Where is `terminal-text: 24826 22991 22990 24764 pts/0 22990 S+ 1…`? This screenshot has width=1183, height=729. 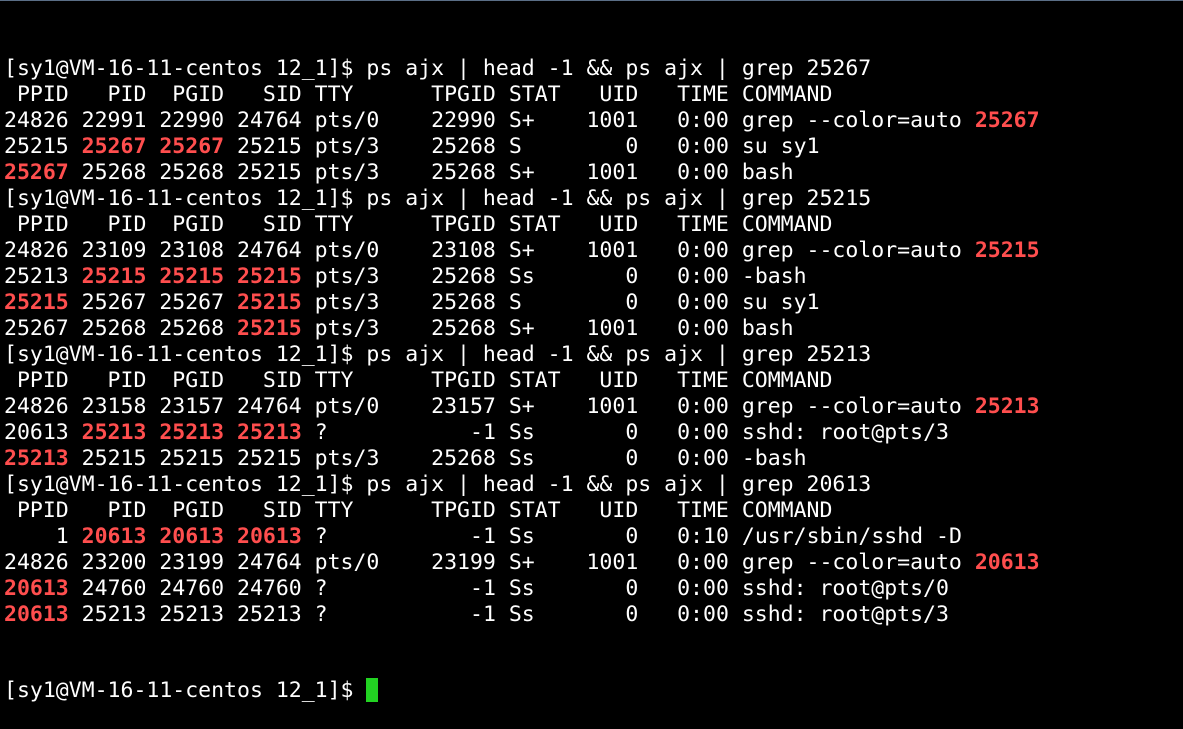 terminal-text: 24826 22991 22990 24764 pts/0 22990 S+ 1… is located at coordinates (489, 120).